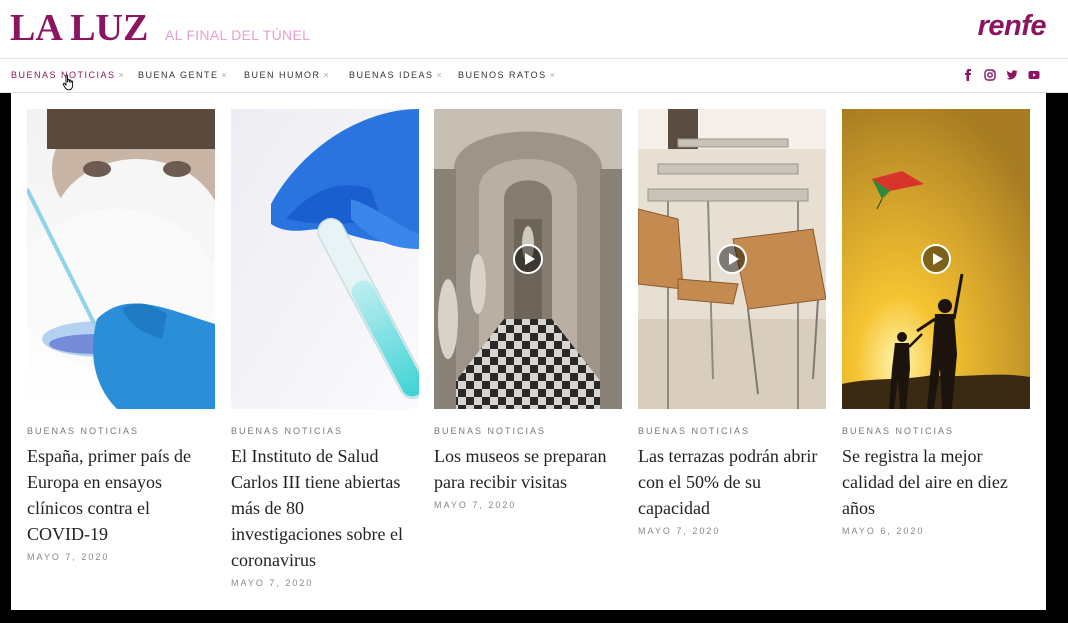  I want to click on hand-cursor-icon, so click(68, 82).